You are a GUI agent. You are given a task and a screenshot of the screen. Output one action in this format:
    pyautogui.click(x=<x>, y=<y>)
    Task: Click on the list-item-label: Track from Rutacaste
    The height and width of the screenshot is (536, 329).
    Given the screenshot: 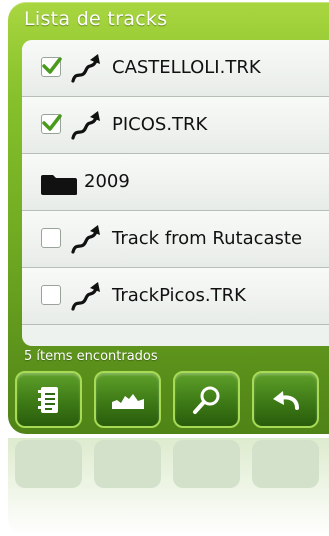 What is the action you would take?
    pyautogui.click(x=207, y=238)
    